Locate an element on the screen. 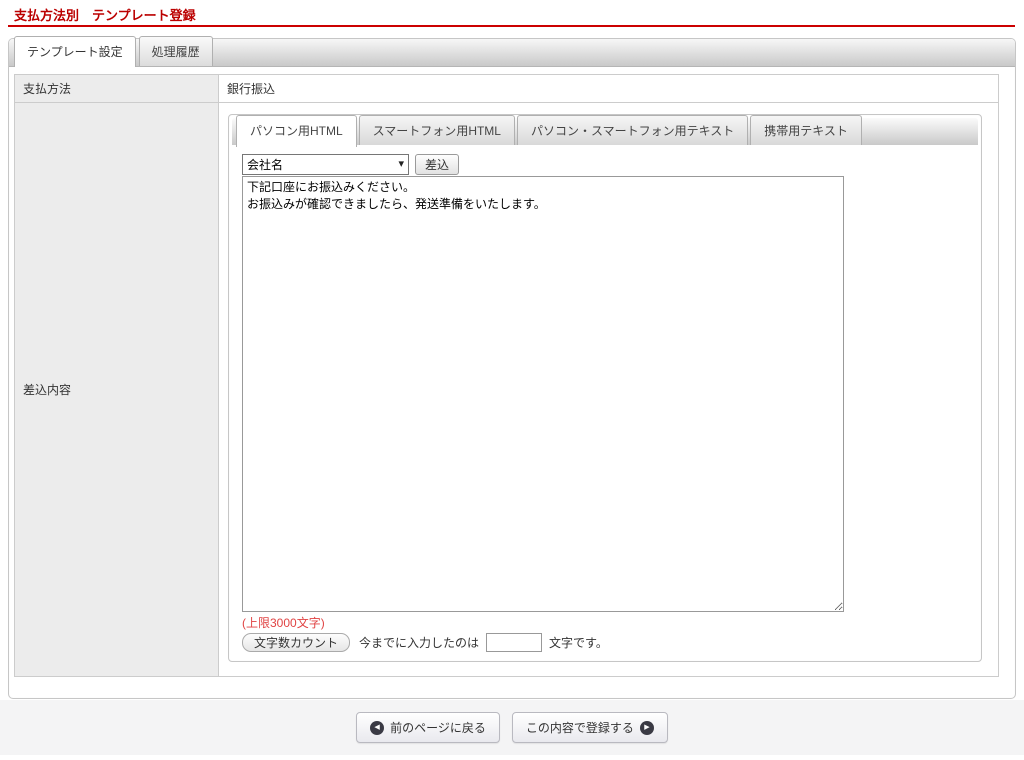 The image size is (1024, 760). payment-method-value: 銀行振込 is located at coordinates (608, 88).